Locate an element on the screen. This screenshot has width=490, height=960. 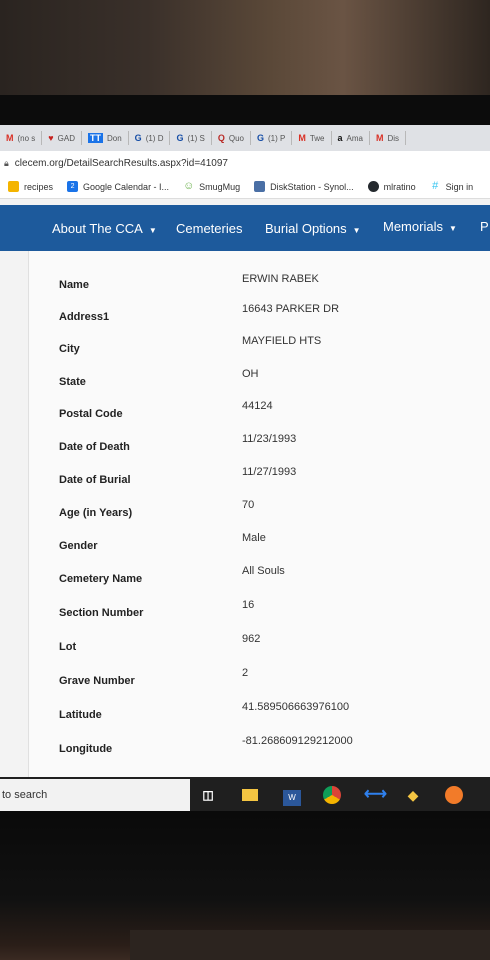
browser-tab: Q Quo is located at coordinates (231, 138).